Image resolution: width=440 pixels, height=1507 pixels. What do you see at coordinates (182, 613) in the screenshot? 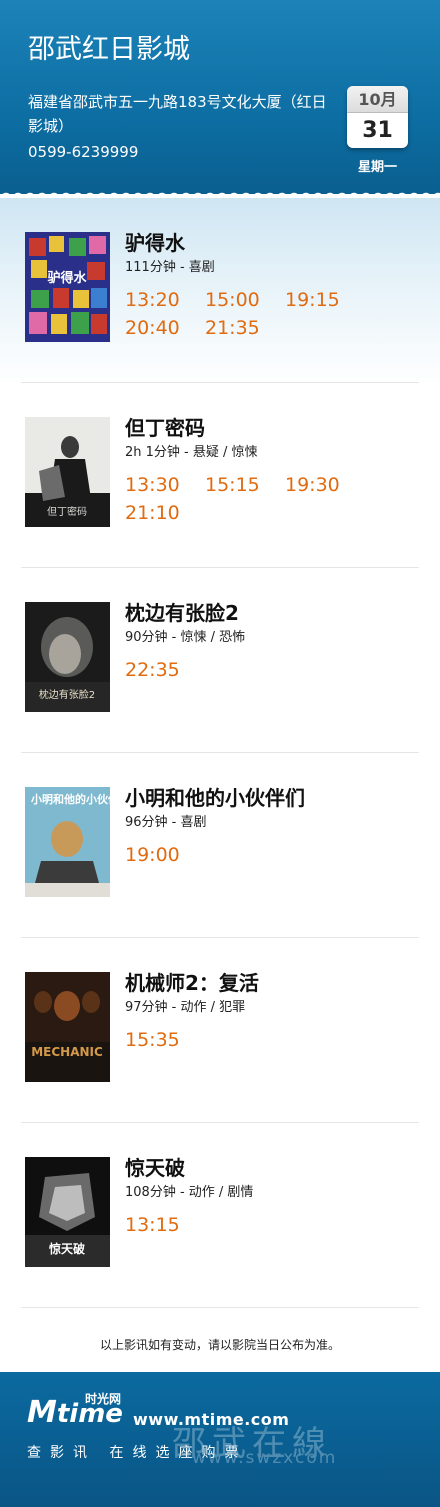
I see `movie-title: 枕边有张脸2` at bounding box center [182, 613].